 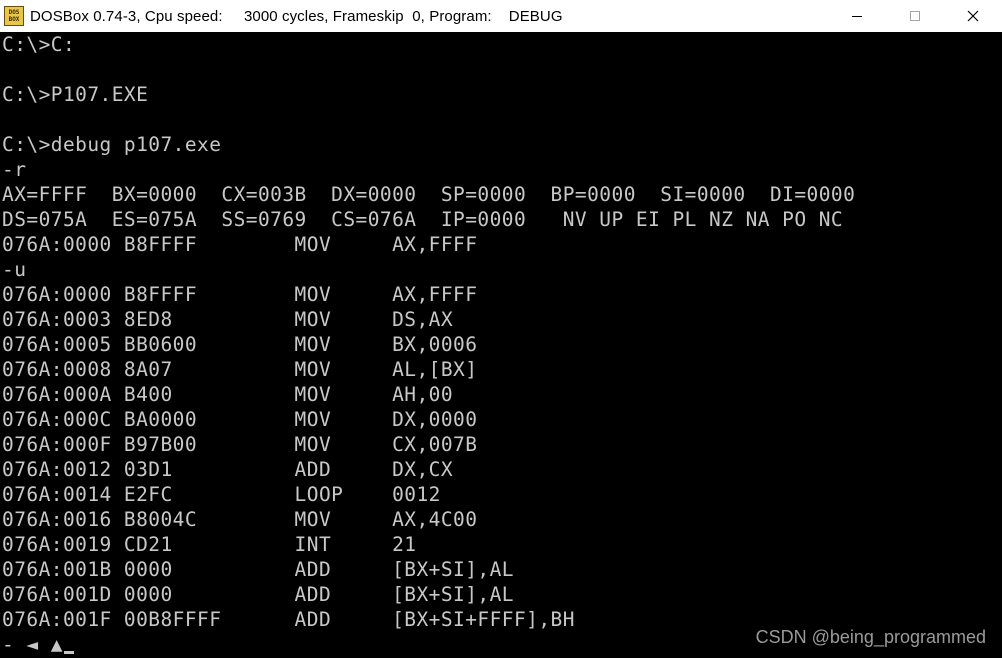 I want to click on console-line: C:\>P107.EXE, so click(x=75, y=94).